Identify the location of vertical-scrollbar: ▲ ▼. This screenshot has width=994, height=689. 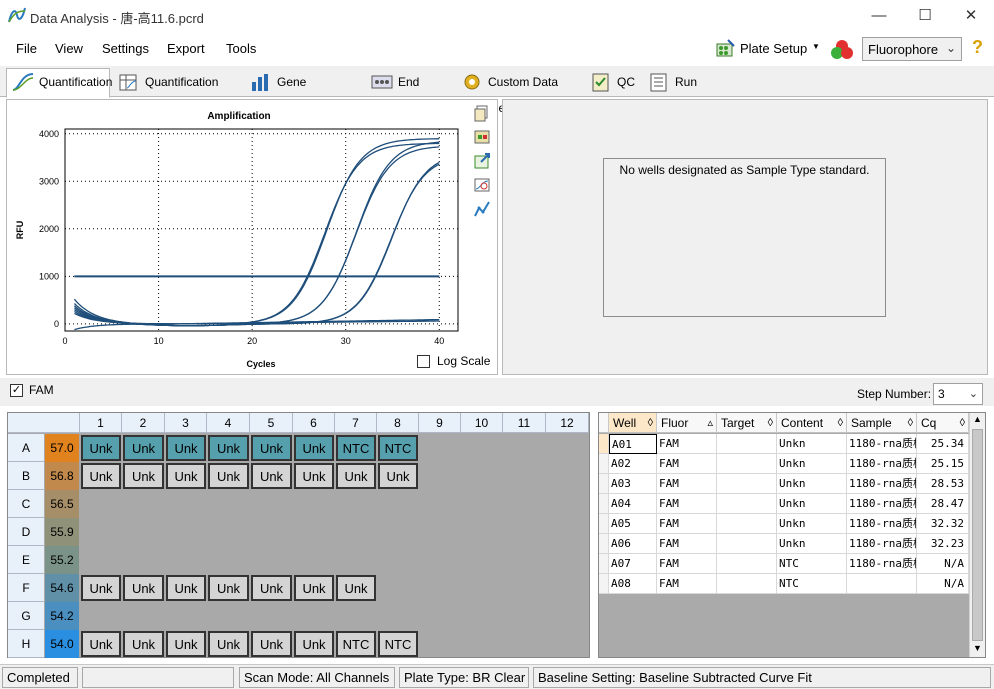
(977, 535).